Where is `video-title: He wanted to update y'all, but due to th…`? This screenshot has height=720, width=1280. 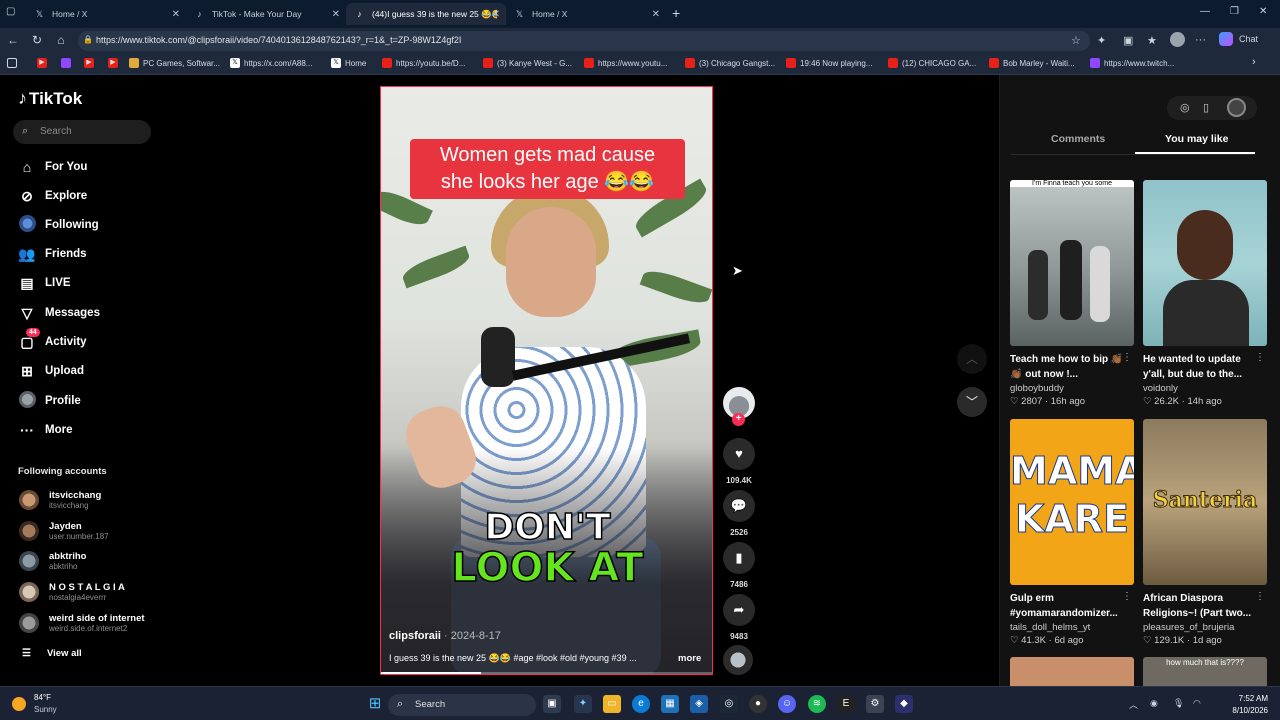
video-title: He wanted to update y'all, but due to th… is located at coordinates (1202, 367).